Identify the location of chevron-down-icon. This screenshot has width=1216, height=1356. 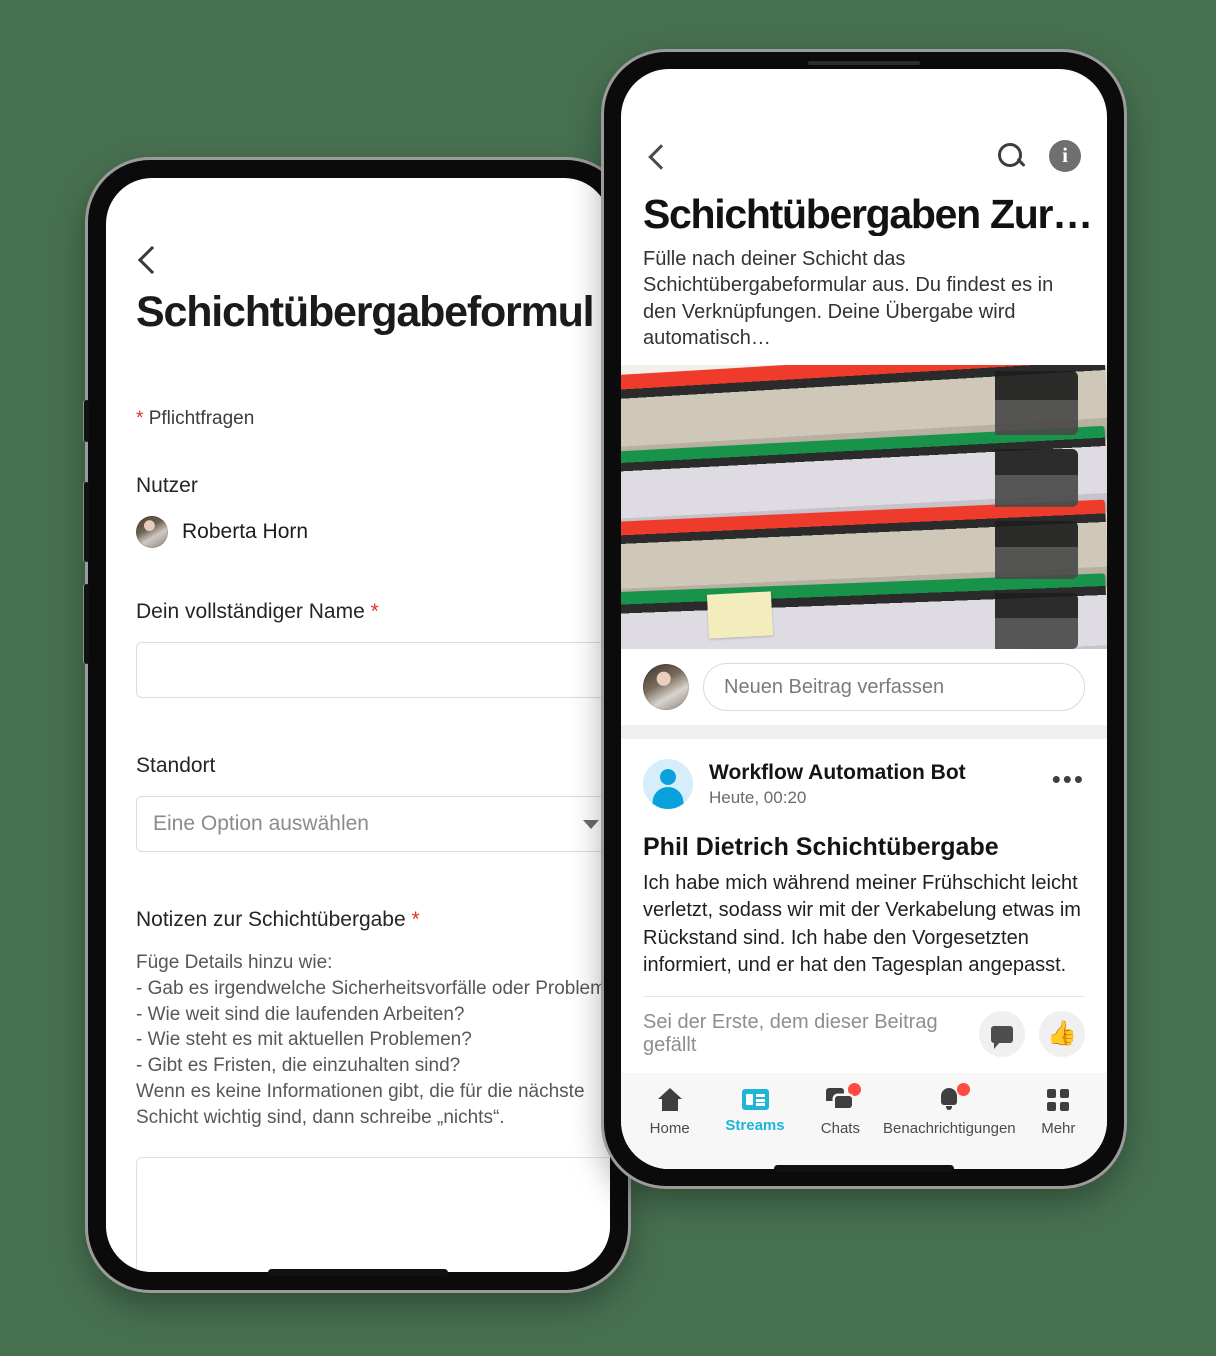
(591, 824).